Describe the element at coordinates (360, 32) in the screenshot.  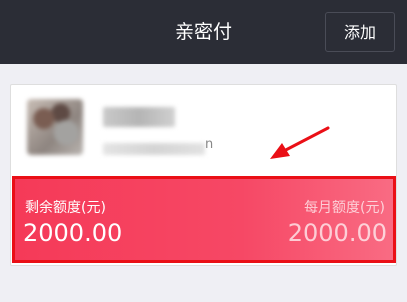
I see `add-button: 添加` at that location.